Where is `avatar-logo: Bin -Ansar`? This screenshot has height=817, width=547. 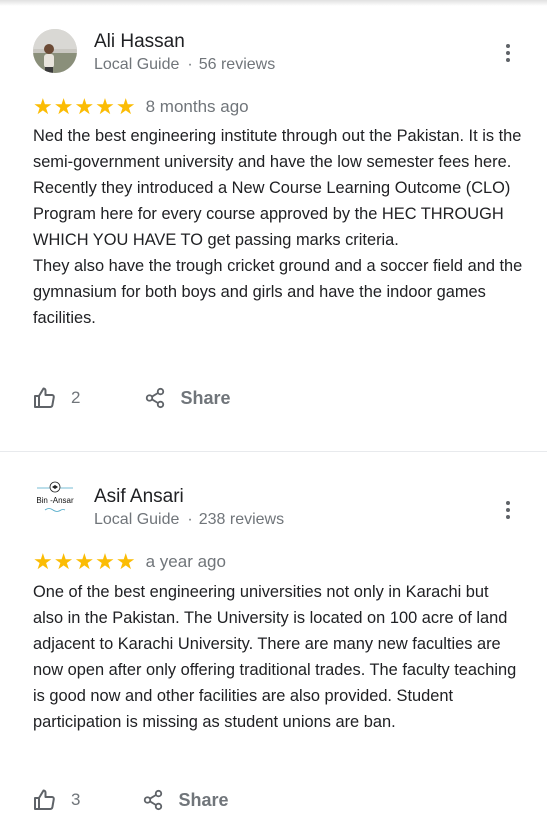 avatar-logo: Bin -Ansar is located at coordinates (55, 498).